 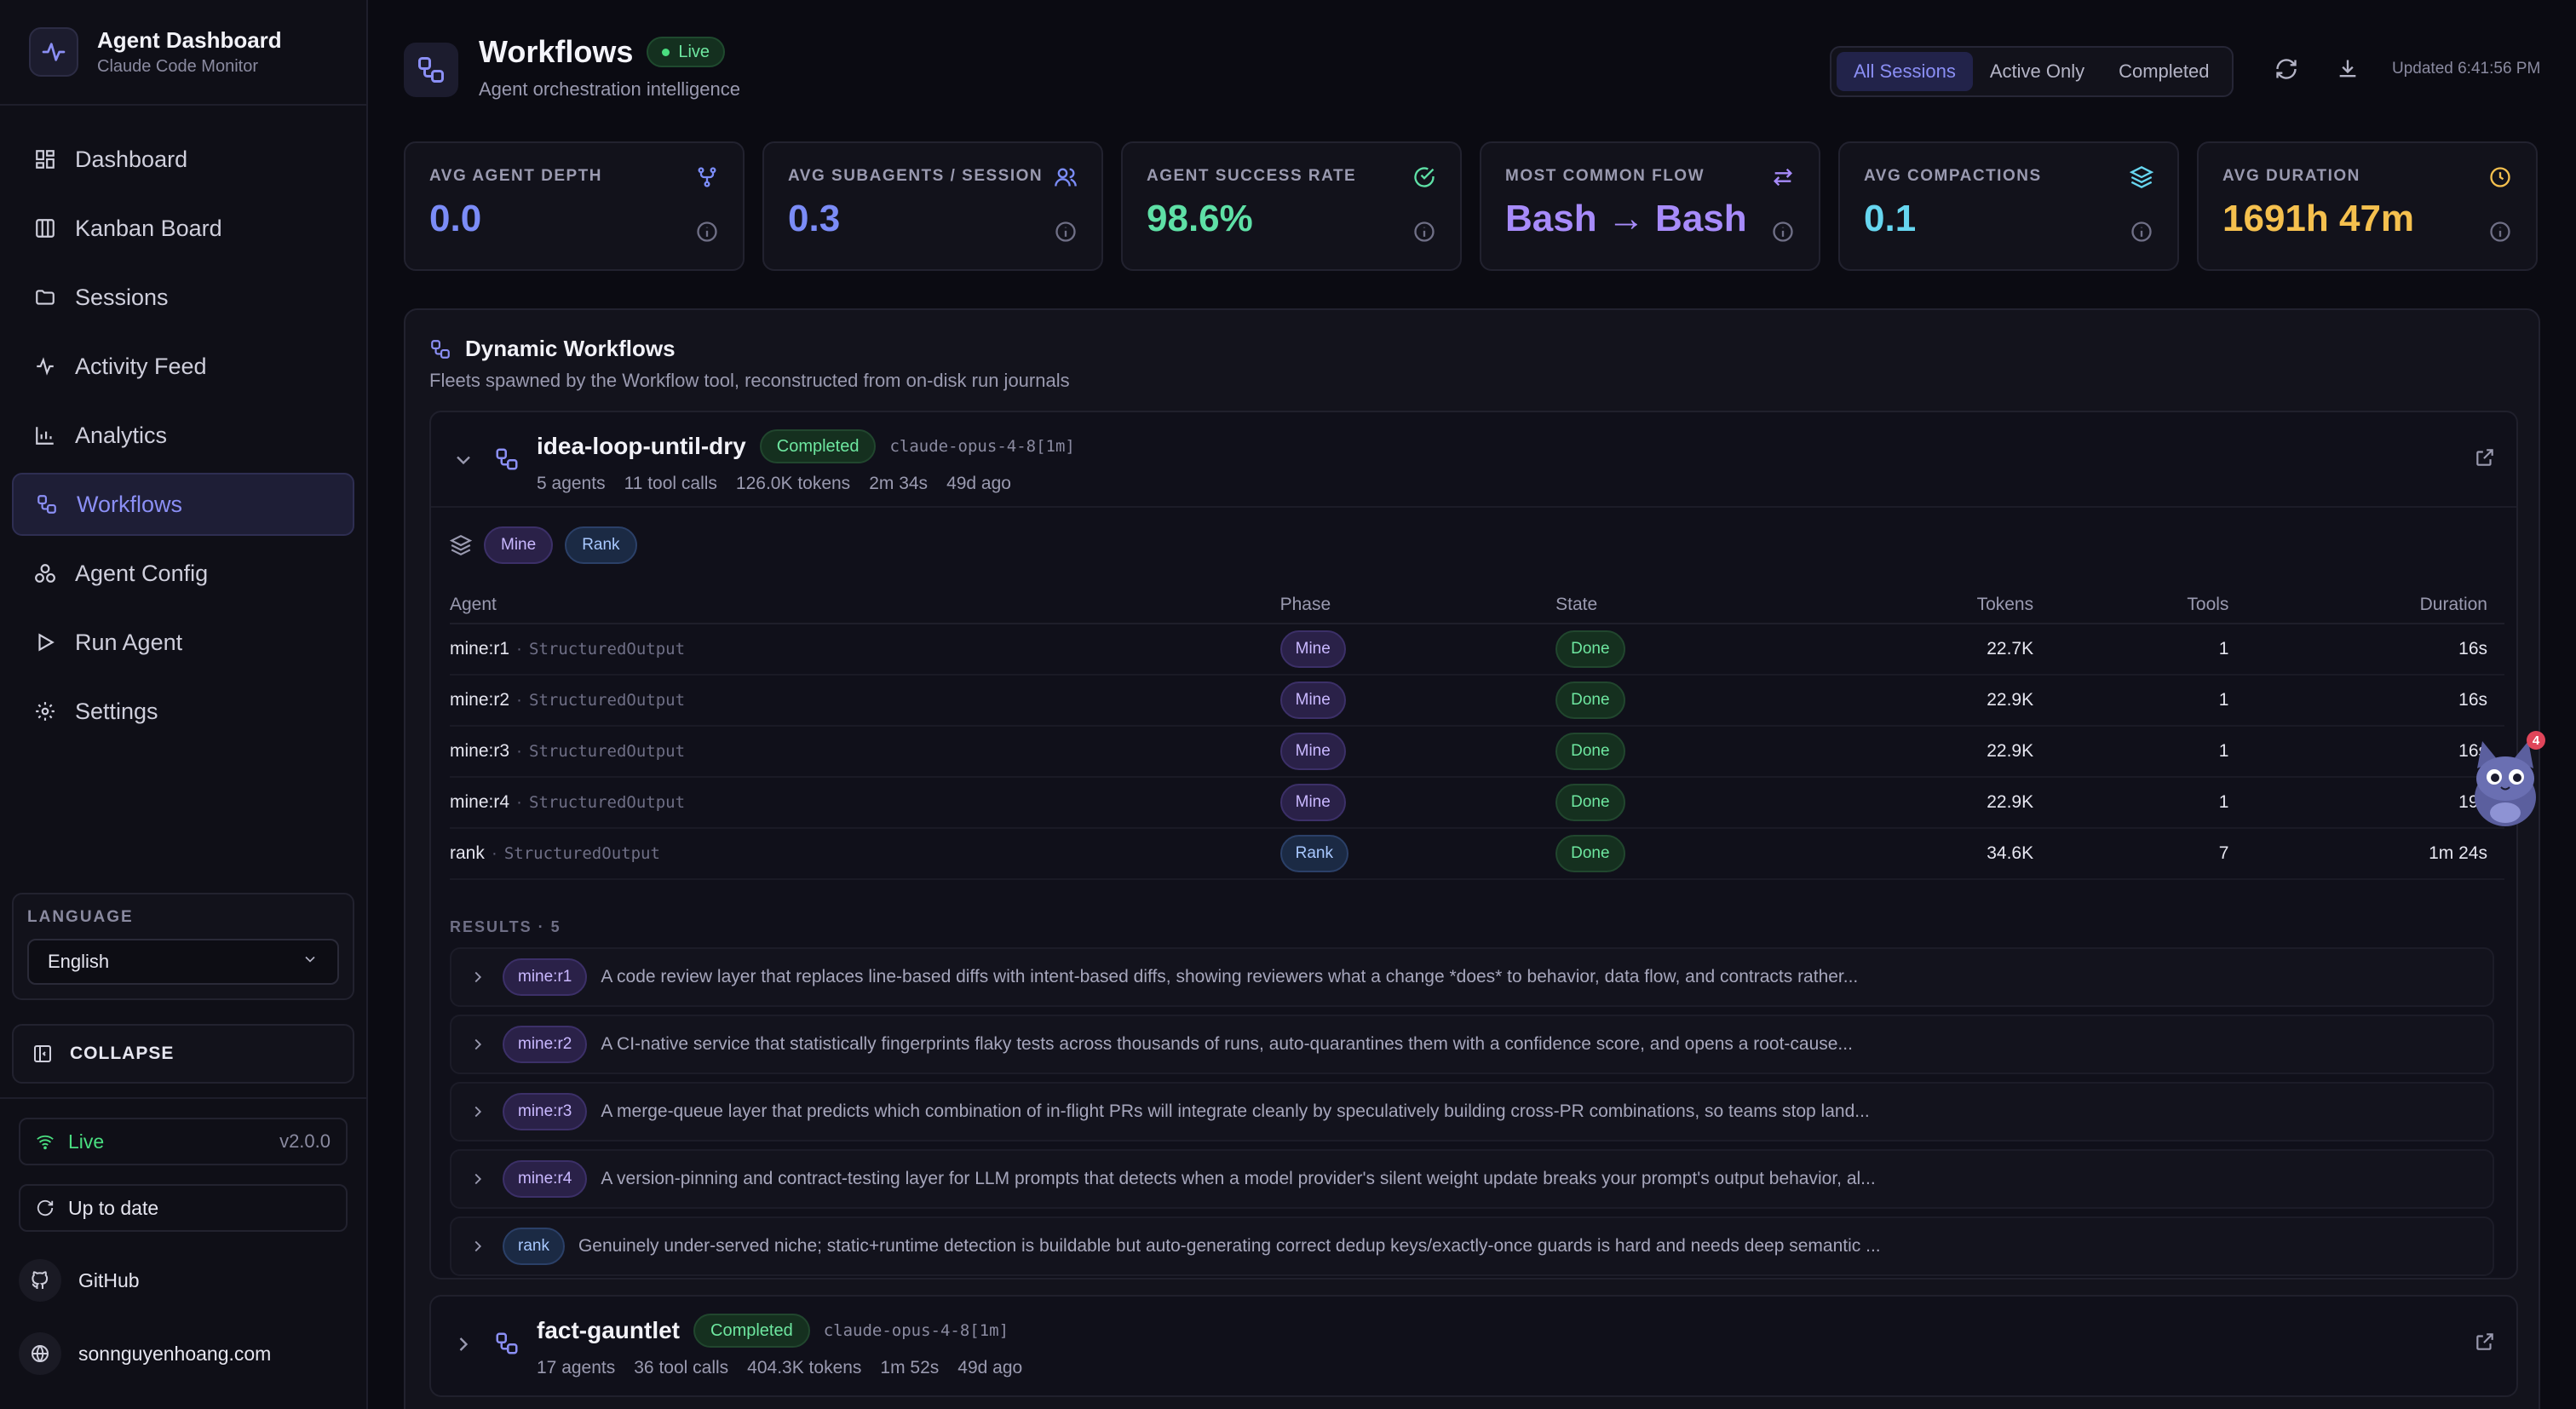 What do you see at coordinates (899, 483) in the screenshot?
I see `duration: 2m 34s` at bounding box center [899, 483].